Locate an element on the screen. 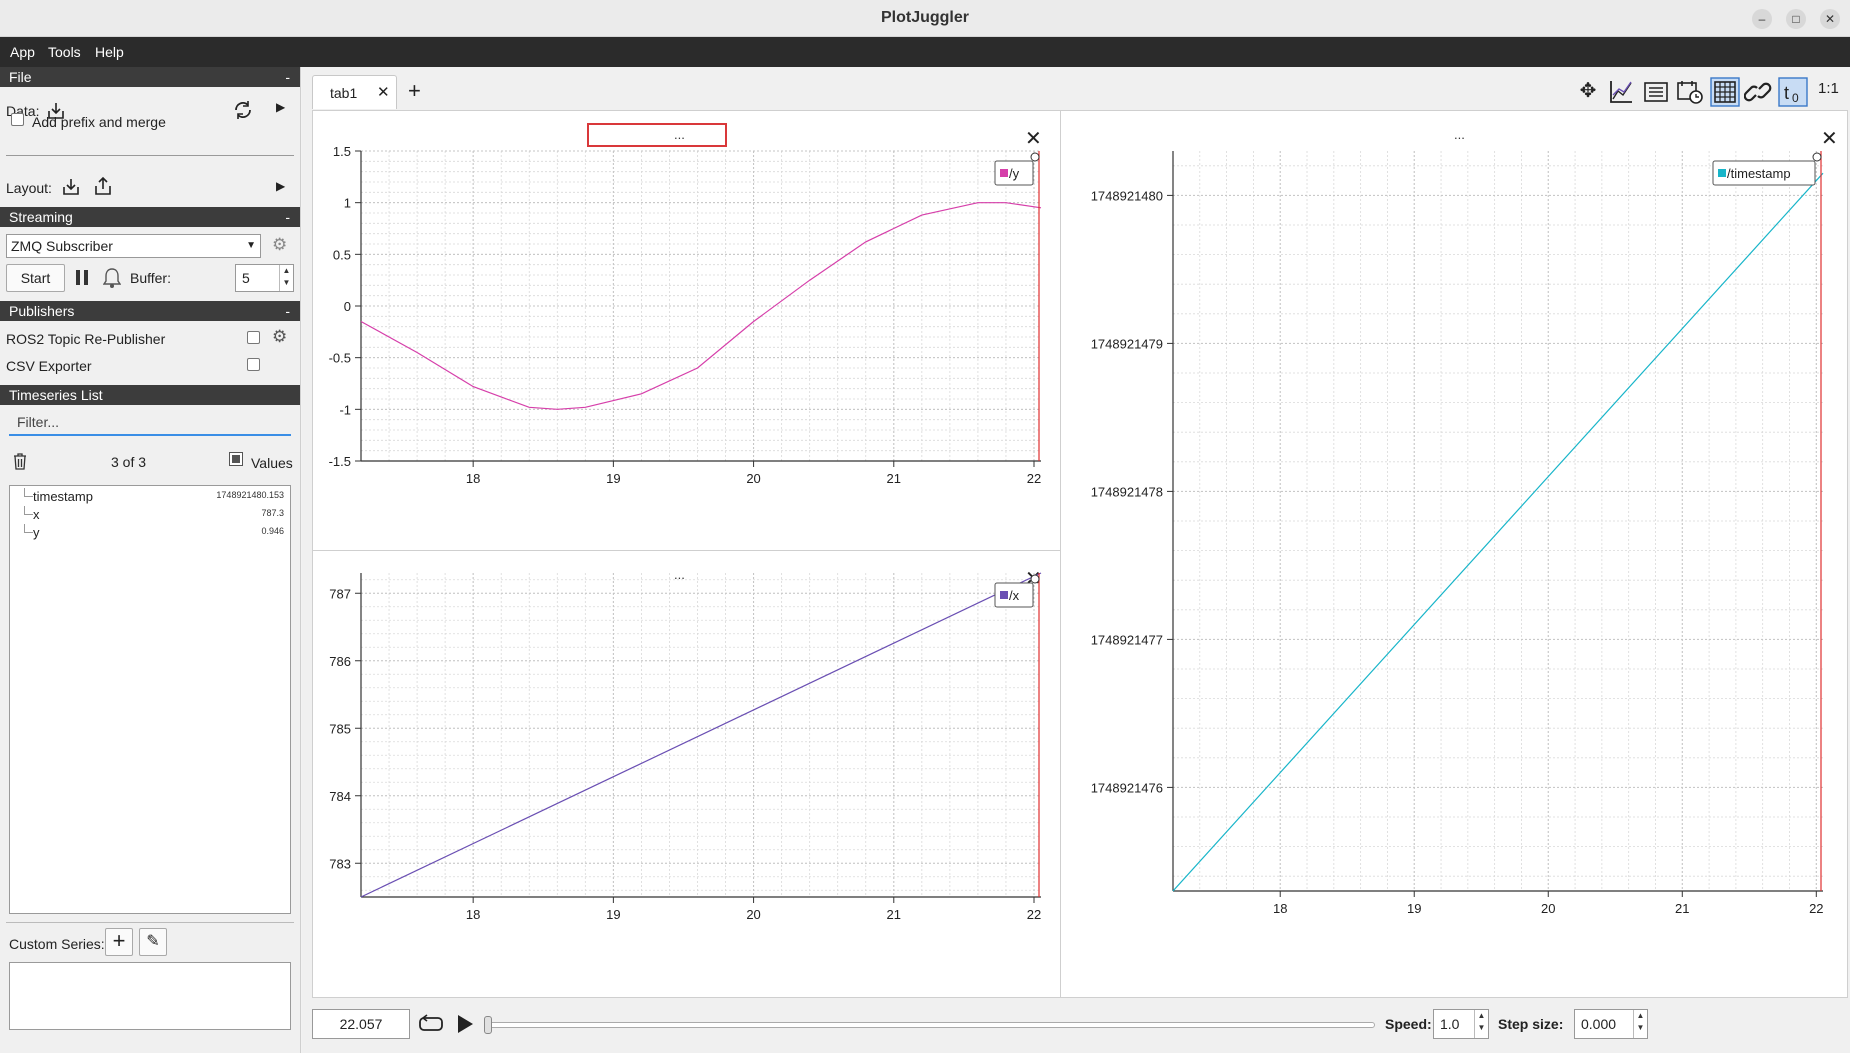 This screenshot has width=1850, height=1053. bell-icon is located at coordinates (112, 278).